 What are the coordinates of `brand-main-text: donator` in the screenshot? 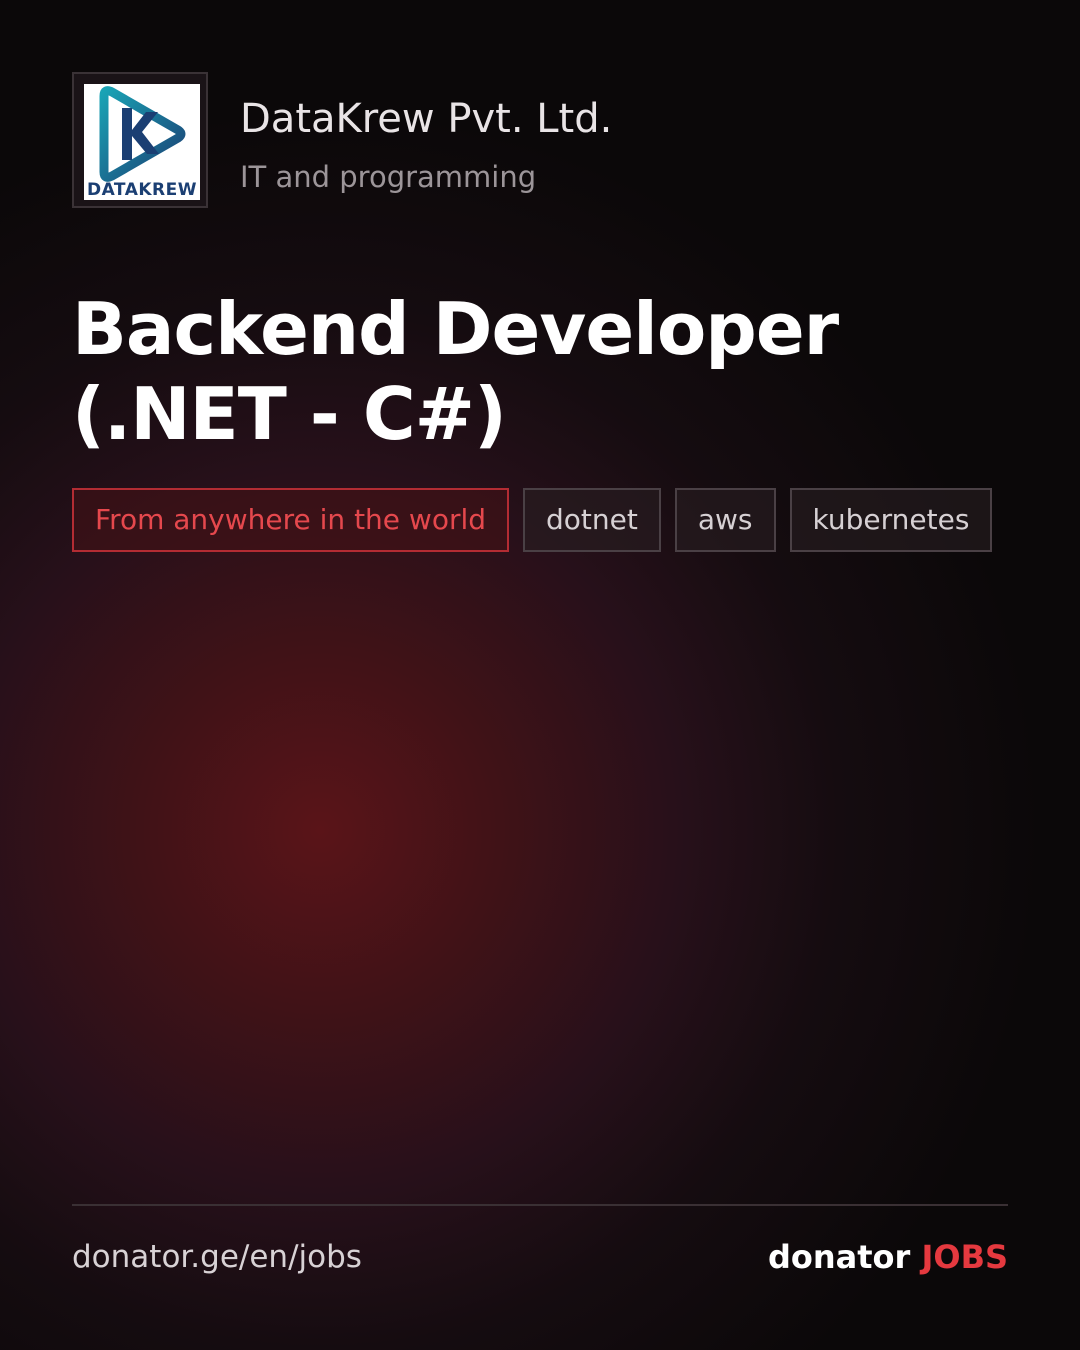 It's located at (839, 1257).